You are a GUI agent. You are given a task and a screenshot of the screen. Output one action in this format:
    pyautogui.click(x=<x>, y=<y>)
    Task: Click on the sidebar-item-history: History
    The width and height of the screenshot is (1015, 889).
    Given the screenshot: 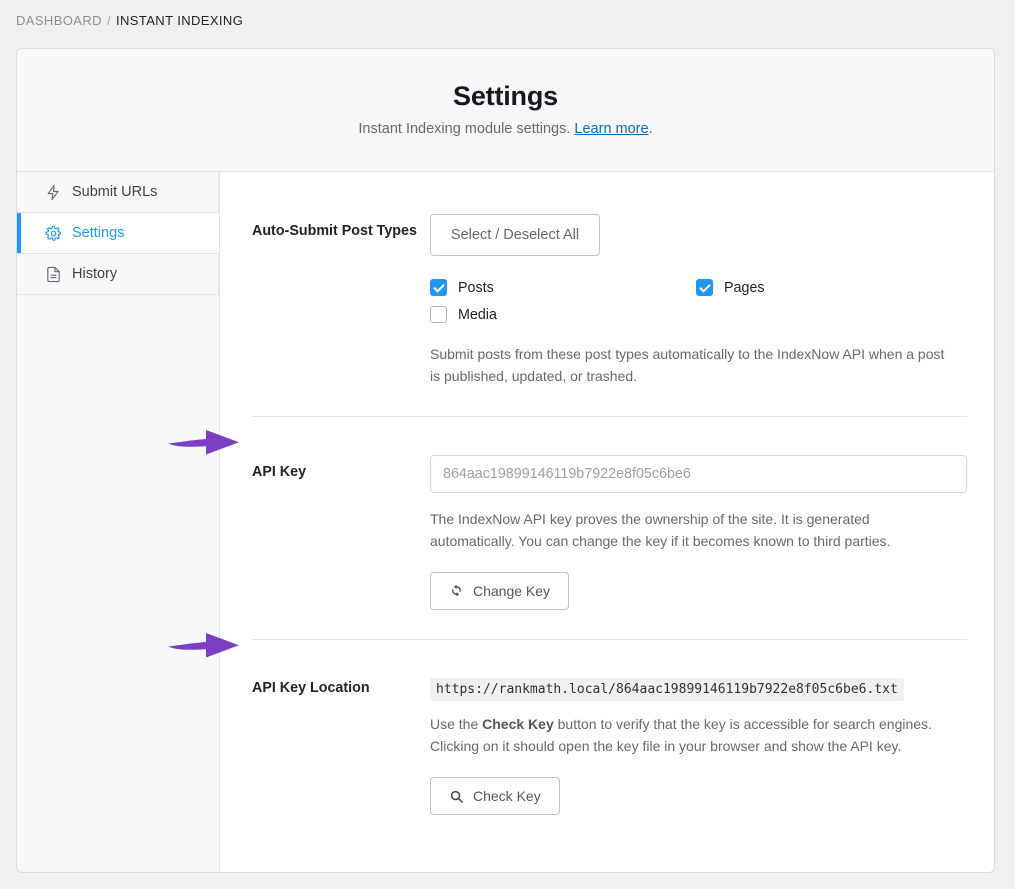 What is the action you would take?
    pyautogui.click(x=118, y=274)
    